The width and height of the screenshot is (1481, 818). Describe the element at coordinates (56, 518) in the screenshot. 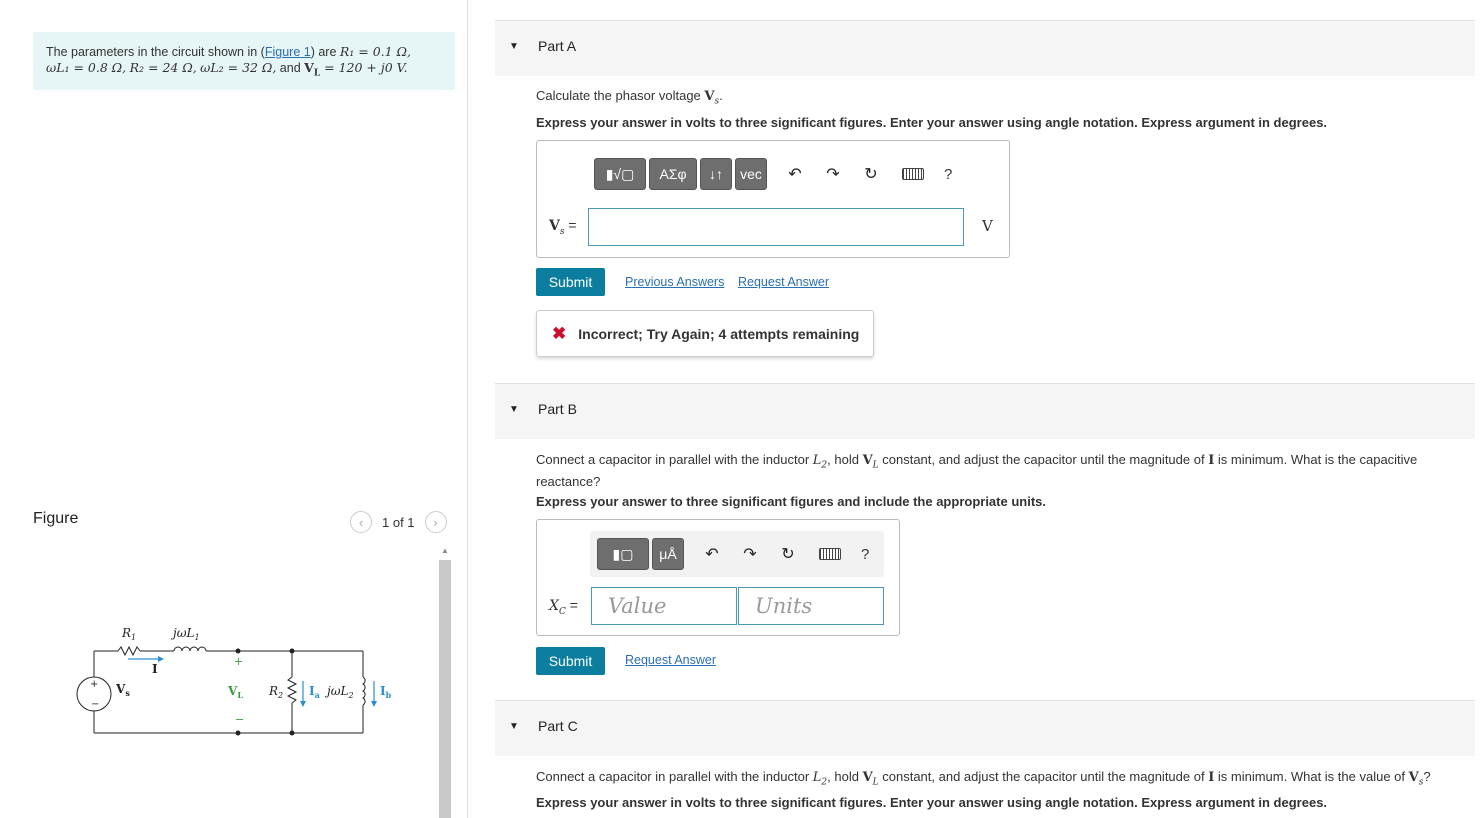

I see `figure-label: Figure` at that location.